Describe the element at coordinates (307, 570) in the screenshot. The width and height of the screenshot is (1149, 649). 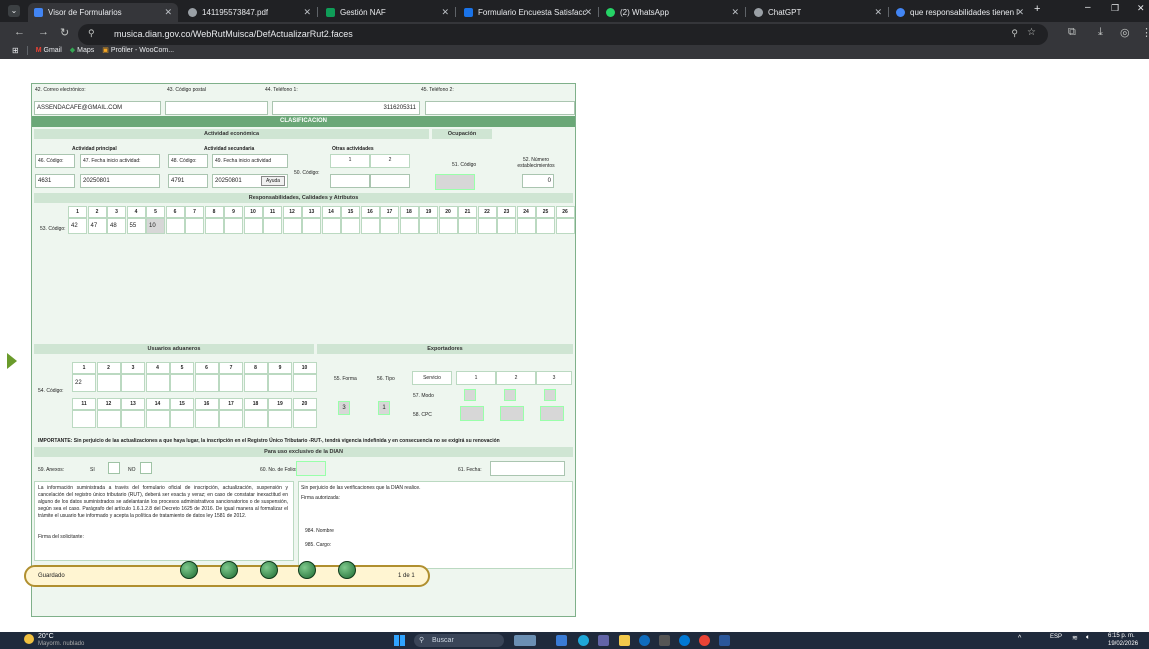
I see `pdf-icon` at that location.